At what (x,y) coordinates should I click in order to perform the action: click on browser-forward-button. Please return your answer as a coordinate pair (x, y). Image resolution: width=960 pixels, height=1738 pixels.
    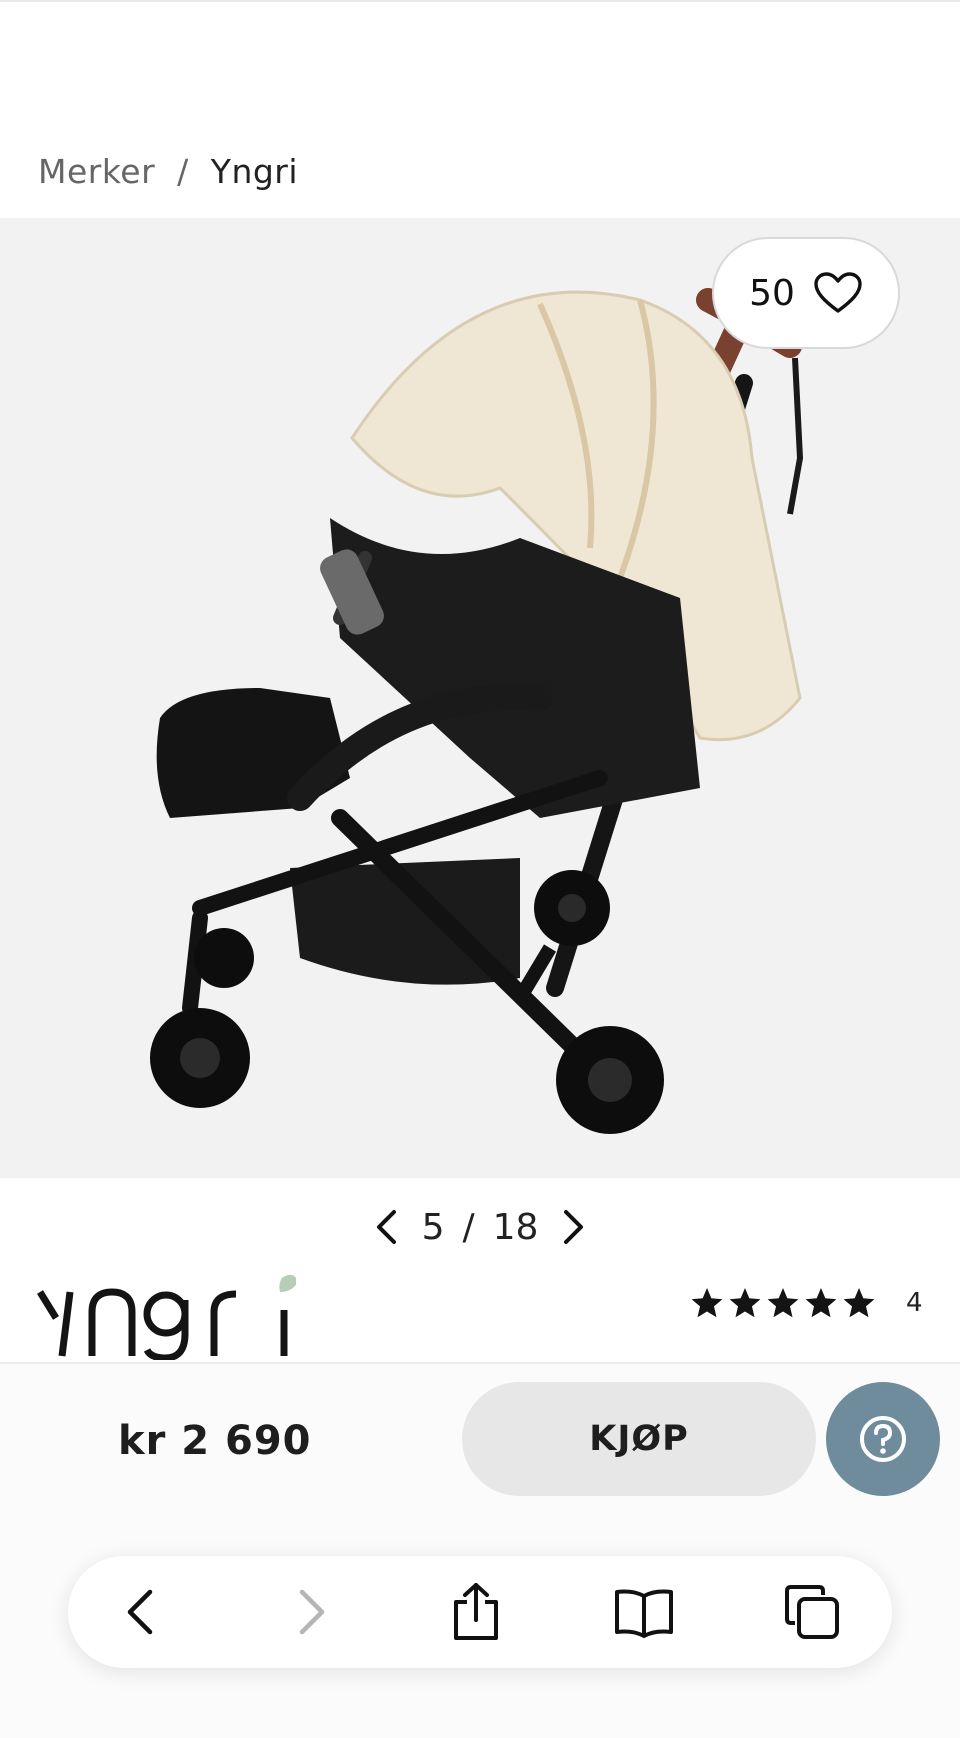
    Looking at the image, I should click on (312, 1612).